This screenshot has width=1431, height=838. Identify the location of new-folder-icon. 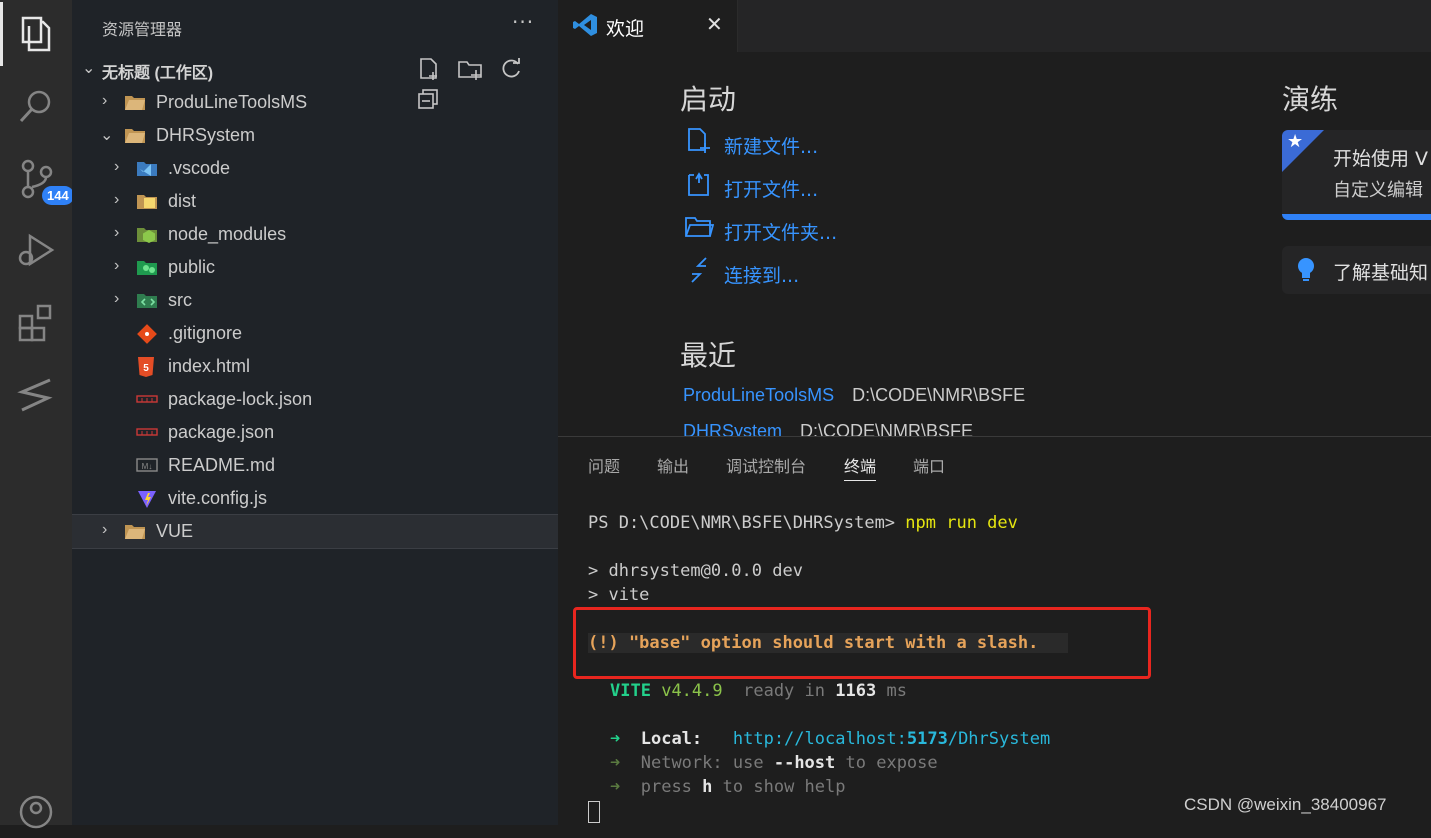
(470, 69).